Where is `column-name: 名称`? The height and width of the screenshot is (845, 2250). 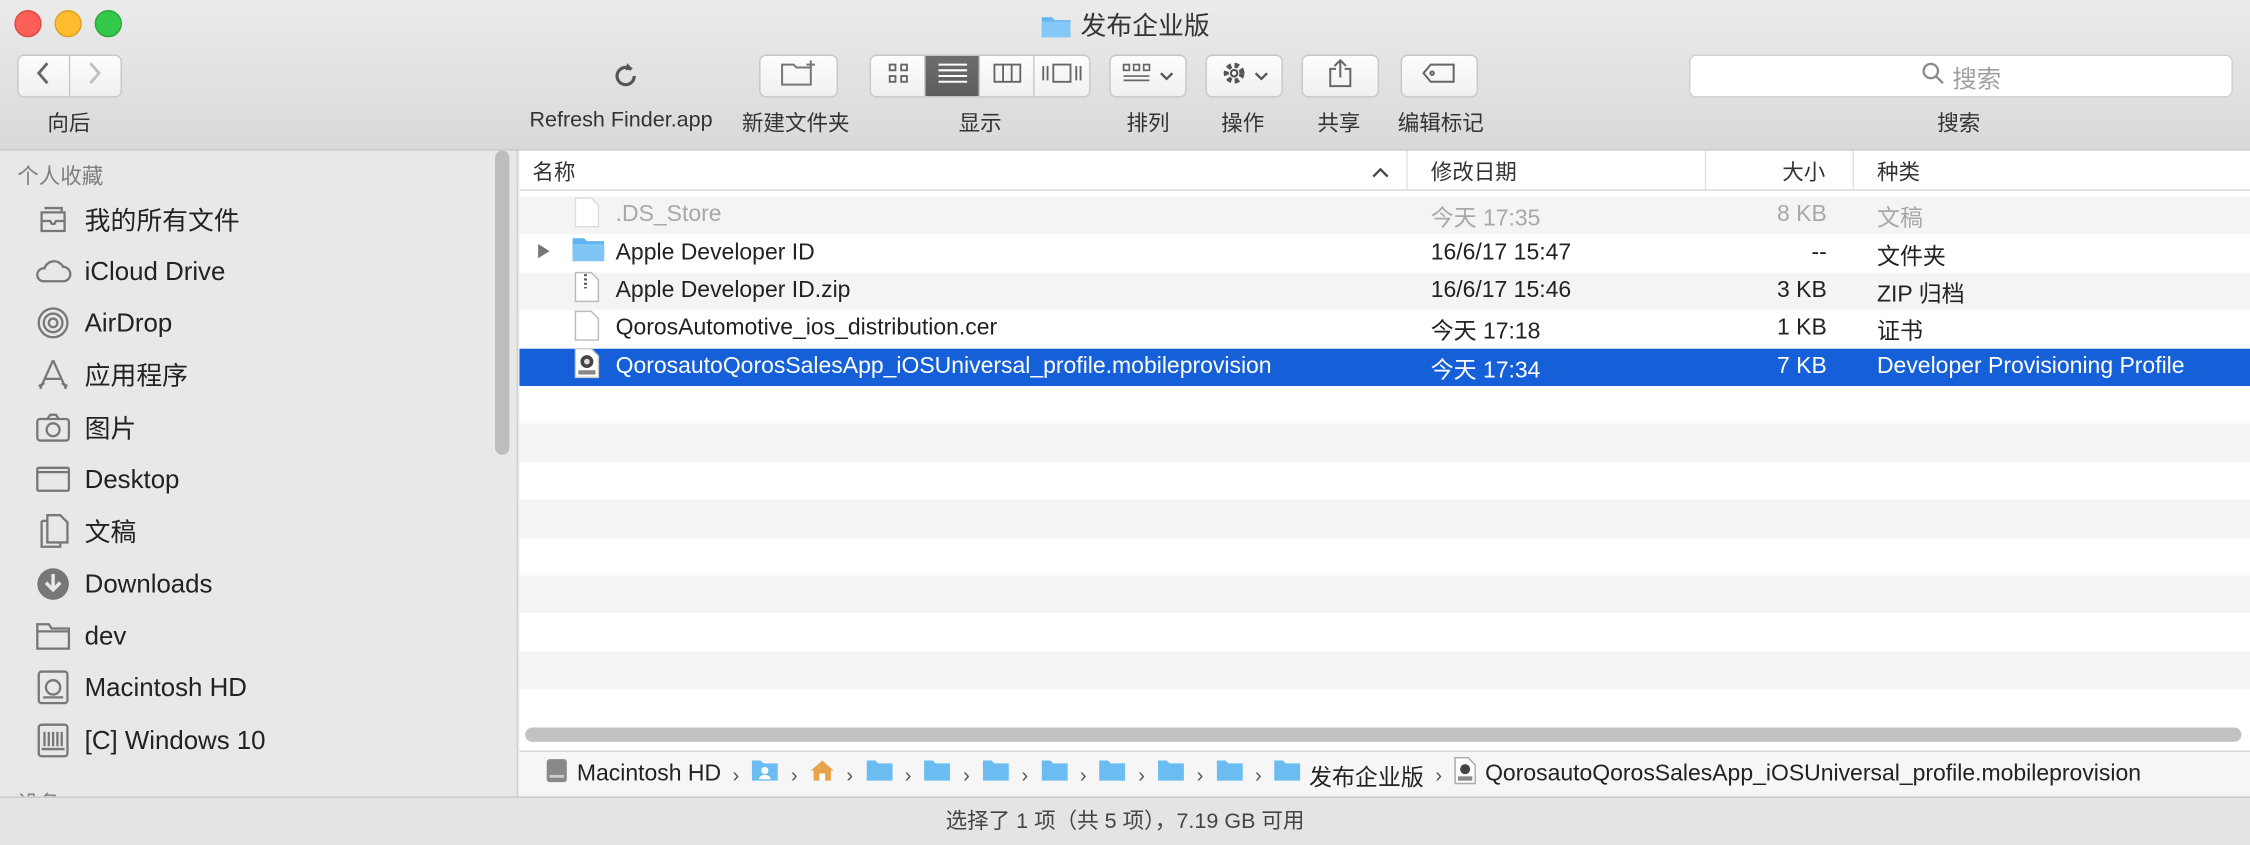 column-name: 名称 is located at coordinates (553, 171).